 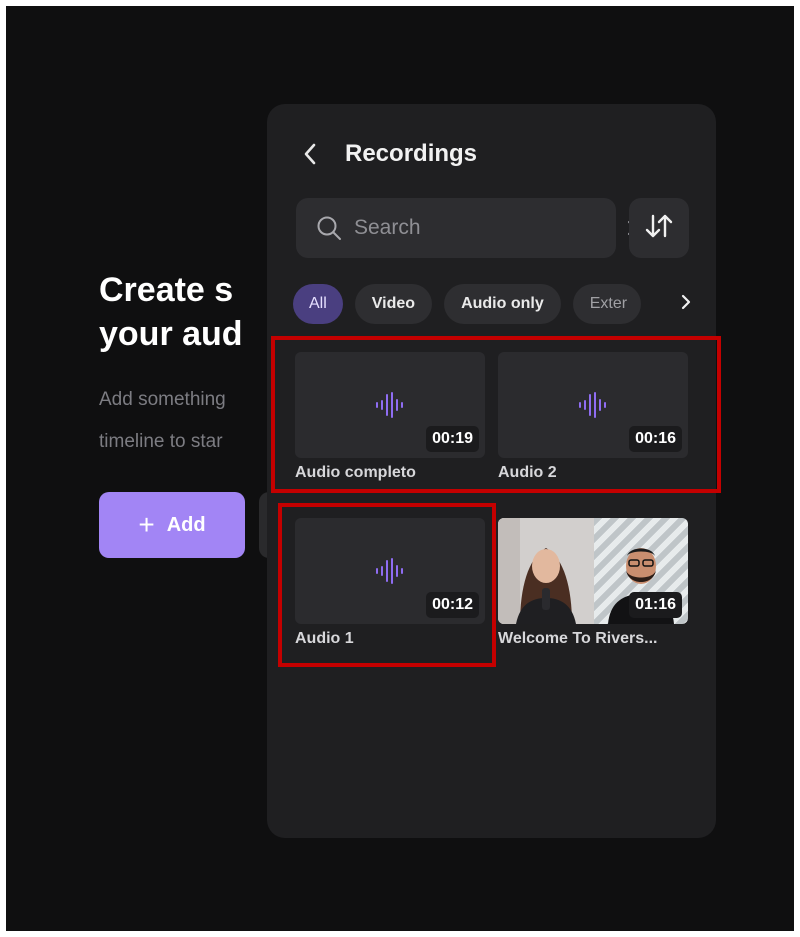 I want to click on add-button-label: Add, so click(x=186, y=524).